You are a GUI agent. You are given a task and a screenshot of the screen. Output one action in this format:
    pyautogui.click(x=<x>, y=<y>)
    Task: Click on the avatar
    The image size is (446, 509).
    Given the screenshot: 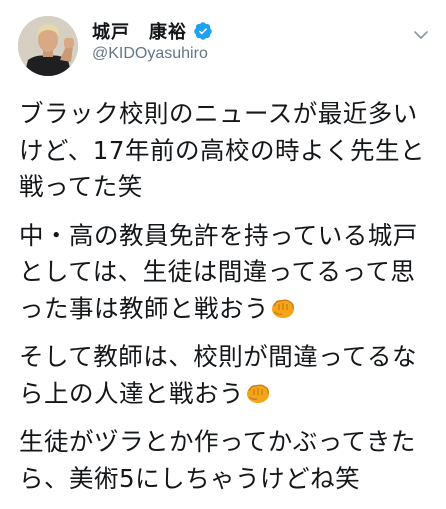 What is the action you would take?
    pyautogui.click(x=48, y=46)
    